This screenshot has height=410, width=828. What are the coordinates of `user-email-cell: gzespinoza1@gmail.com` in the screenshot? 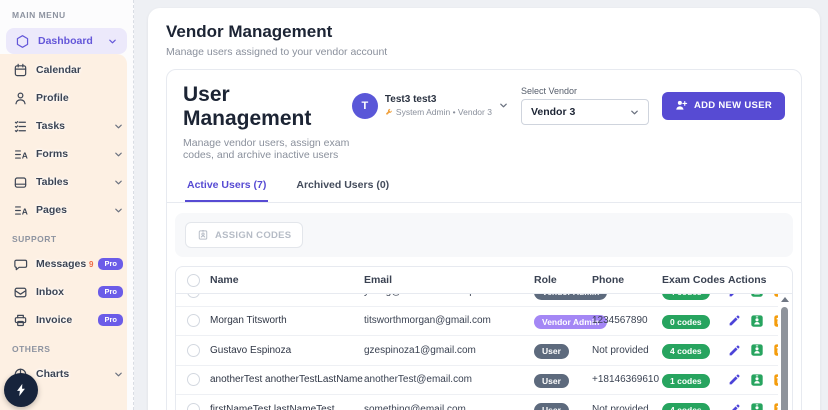 It's located at (420, 350).